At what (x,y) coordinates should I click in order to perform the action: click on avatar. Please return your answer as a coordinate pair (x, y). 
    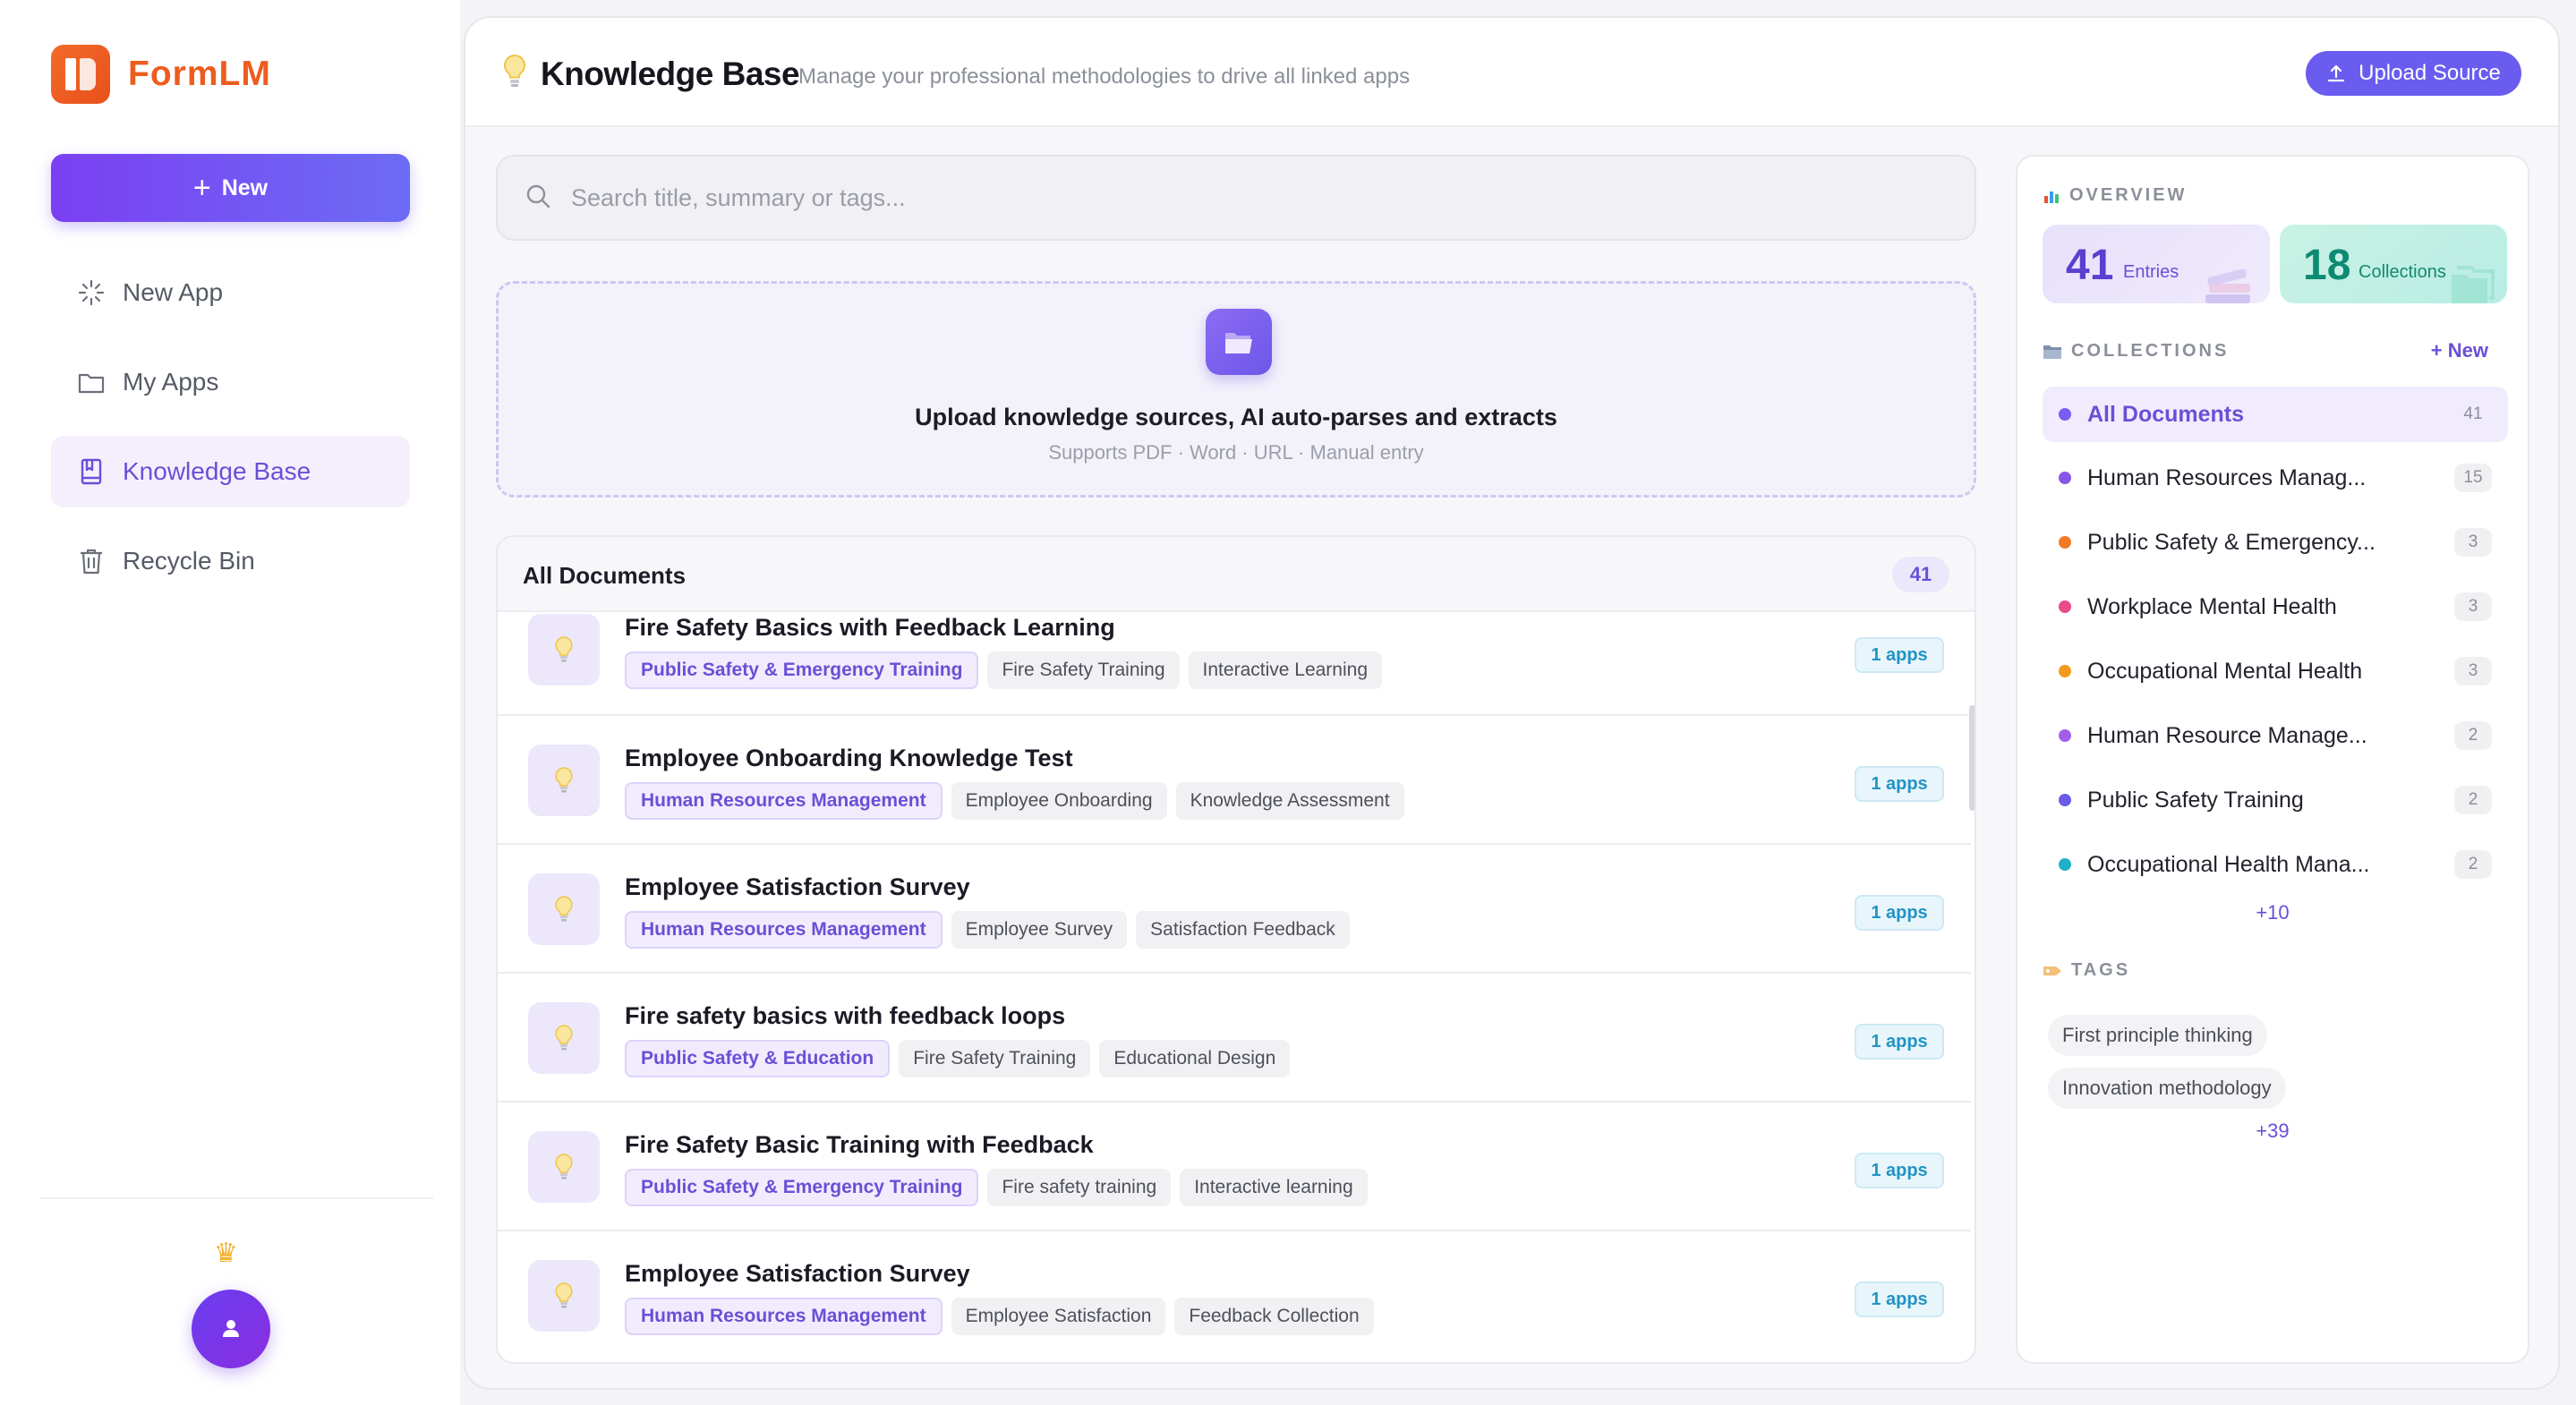
    Looking at the image, I should click on (231, 1329).